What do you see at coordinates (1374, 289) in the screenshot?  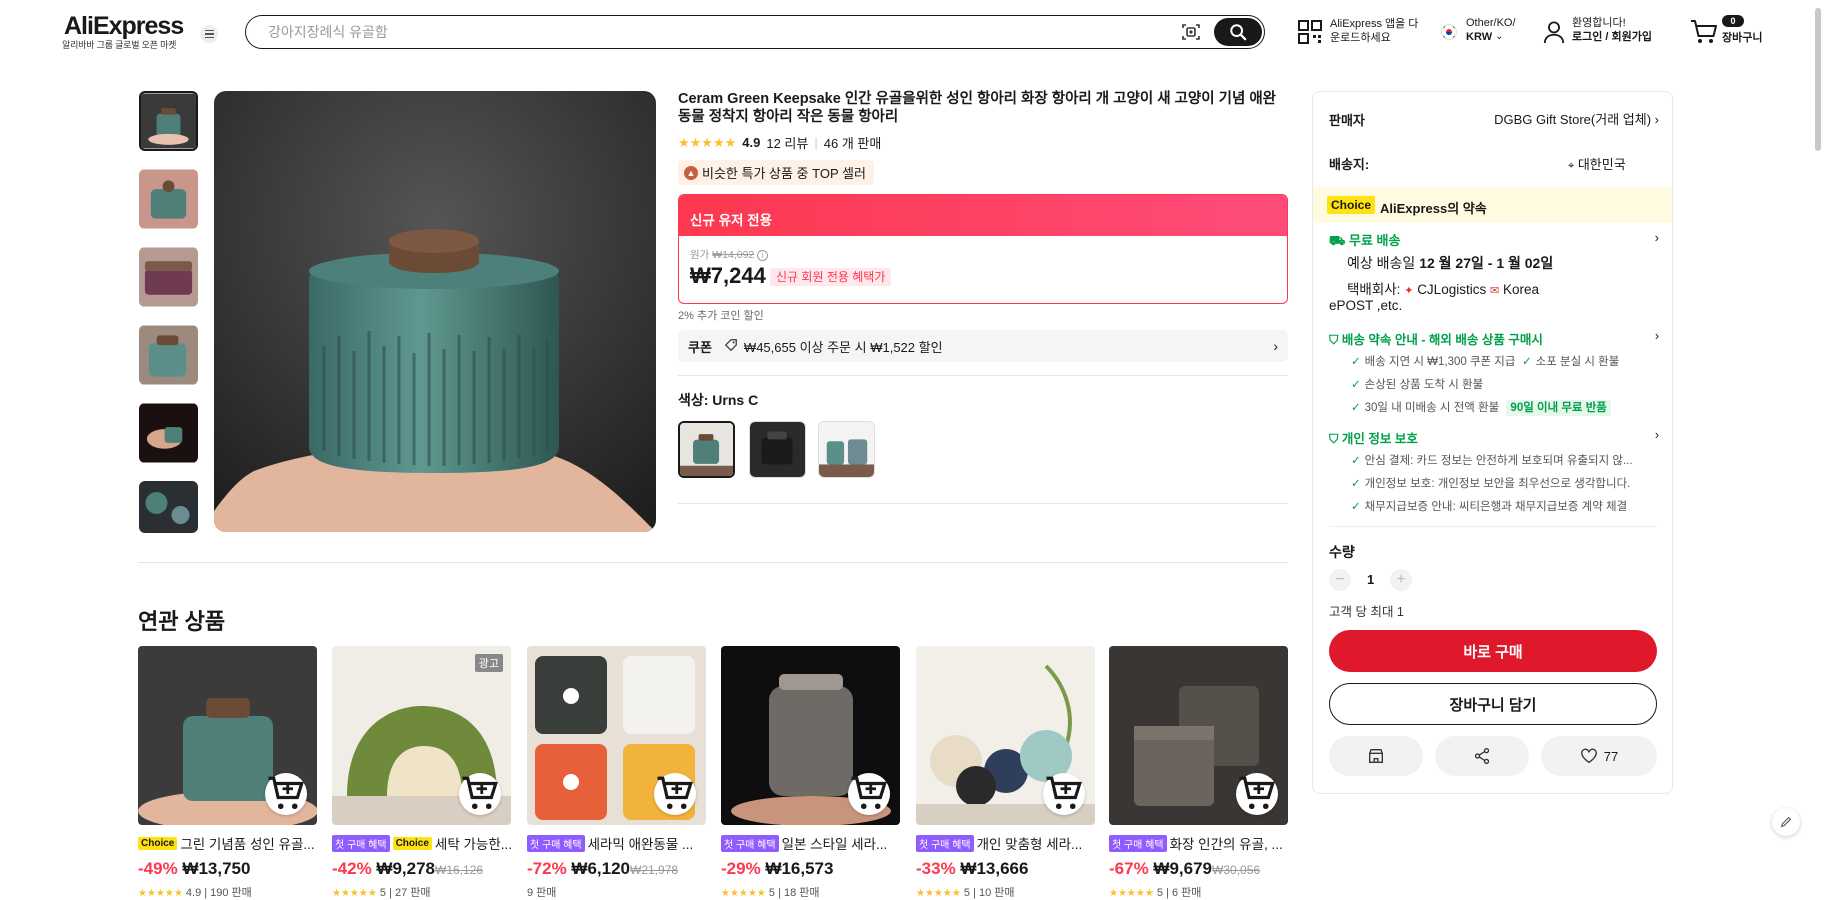 I see `carrier-label: 택배회사:` at bounding box center [1374, 289].